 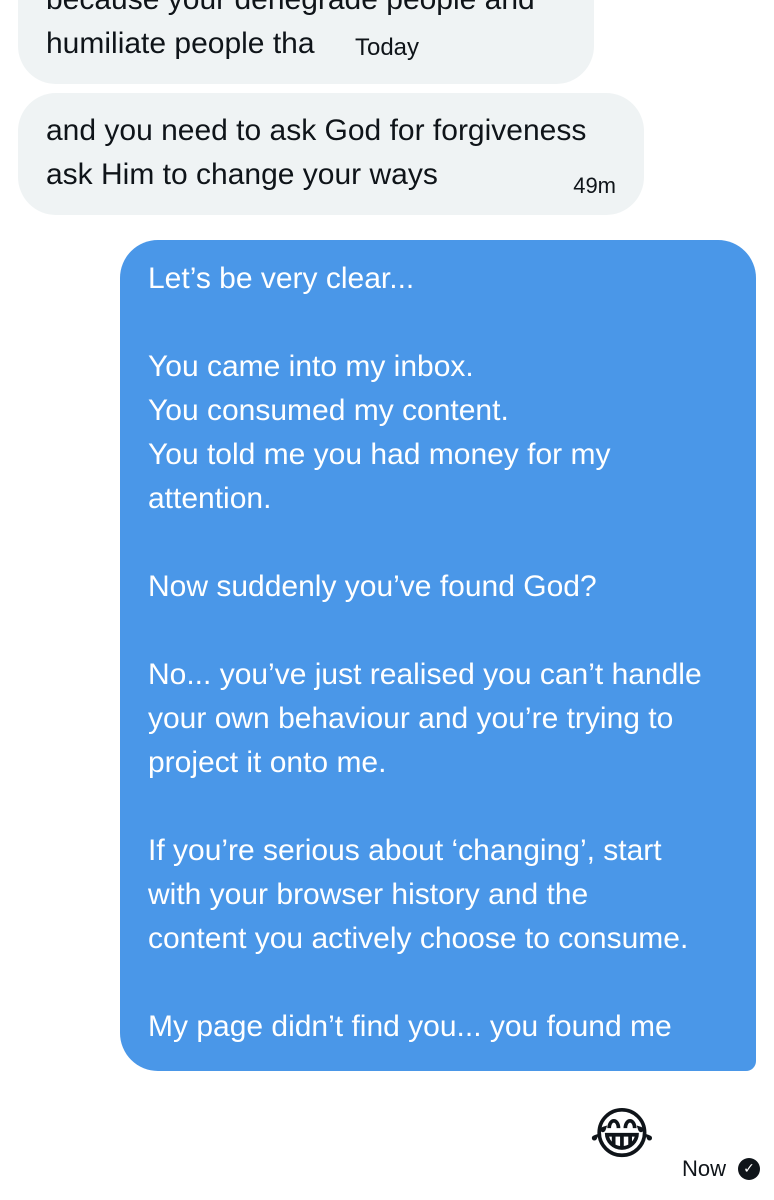 I want to click on message-status: Now ✓, so click(x=721, y=1169).